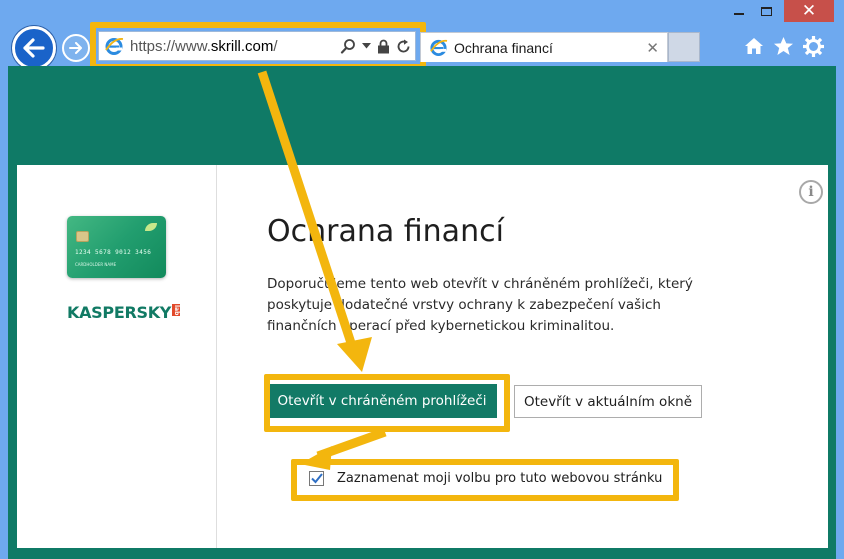  I want to click on back-button, so click(34, 48).